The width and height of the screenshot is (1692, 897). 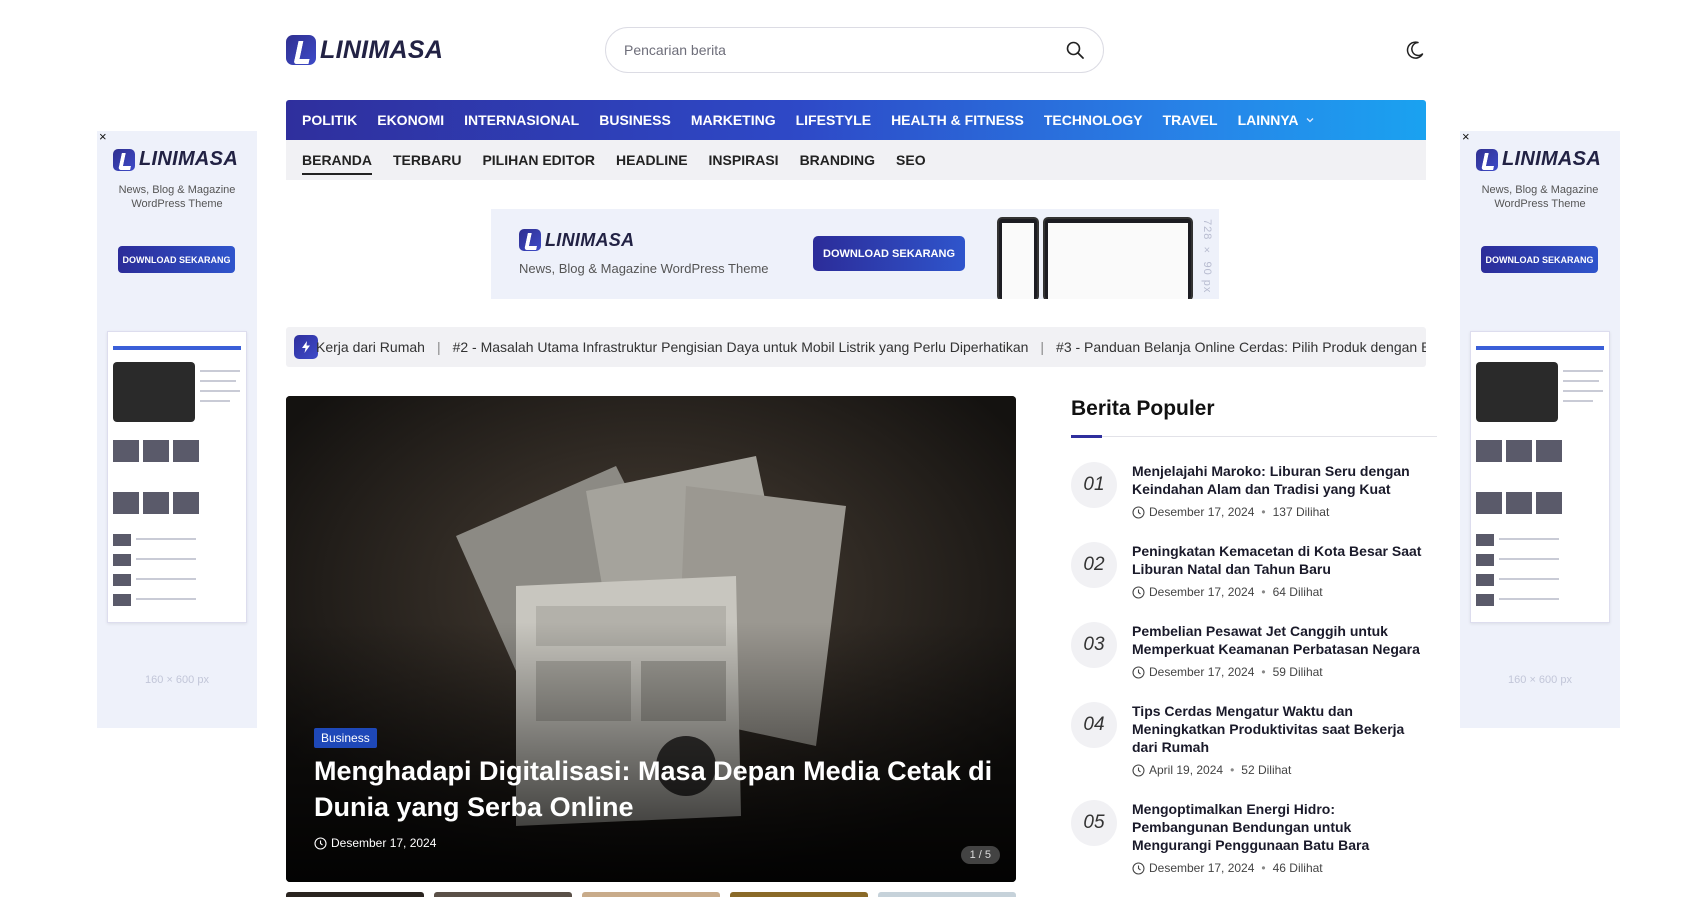 I want to click on rank-number: 05, so click(x=1094, y=823).